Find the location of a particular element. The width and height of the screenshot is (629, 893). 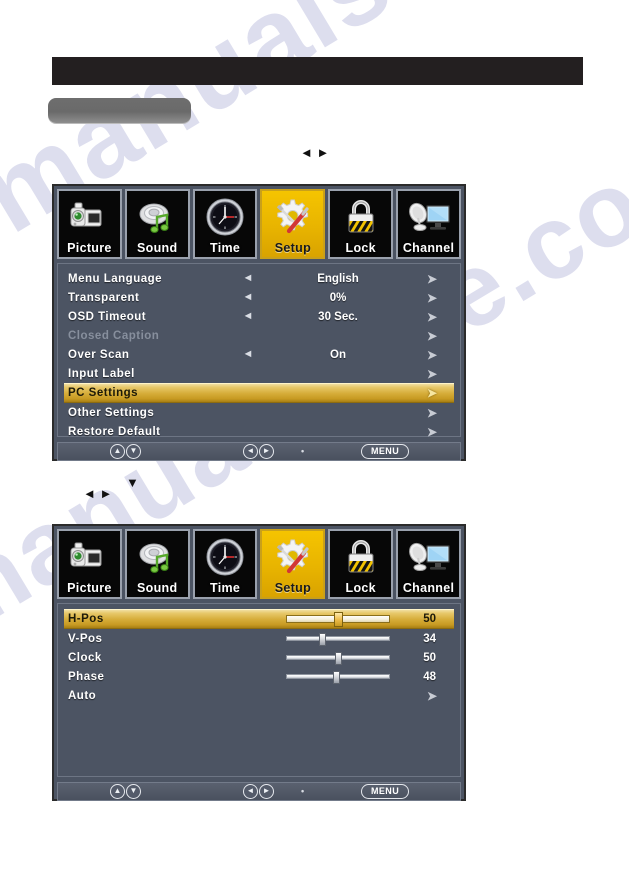

footer-updown-group-2: ▲ ▼ is located at coordinates (125, 791).